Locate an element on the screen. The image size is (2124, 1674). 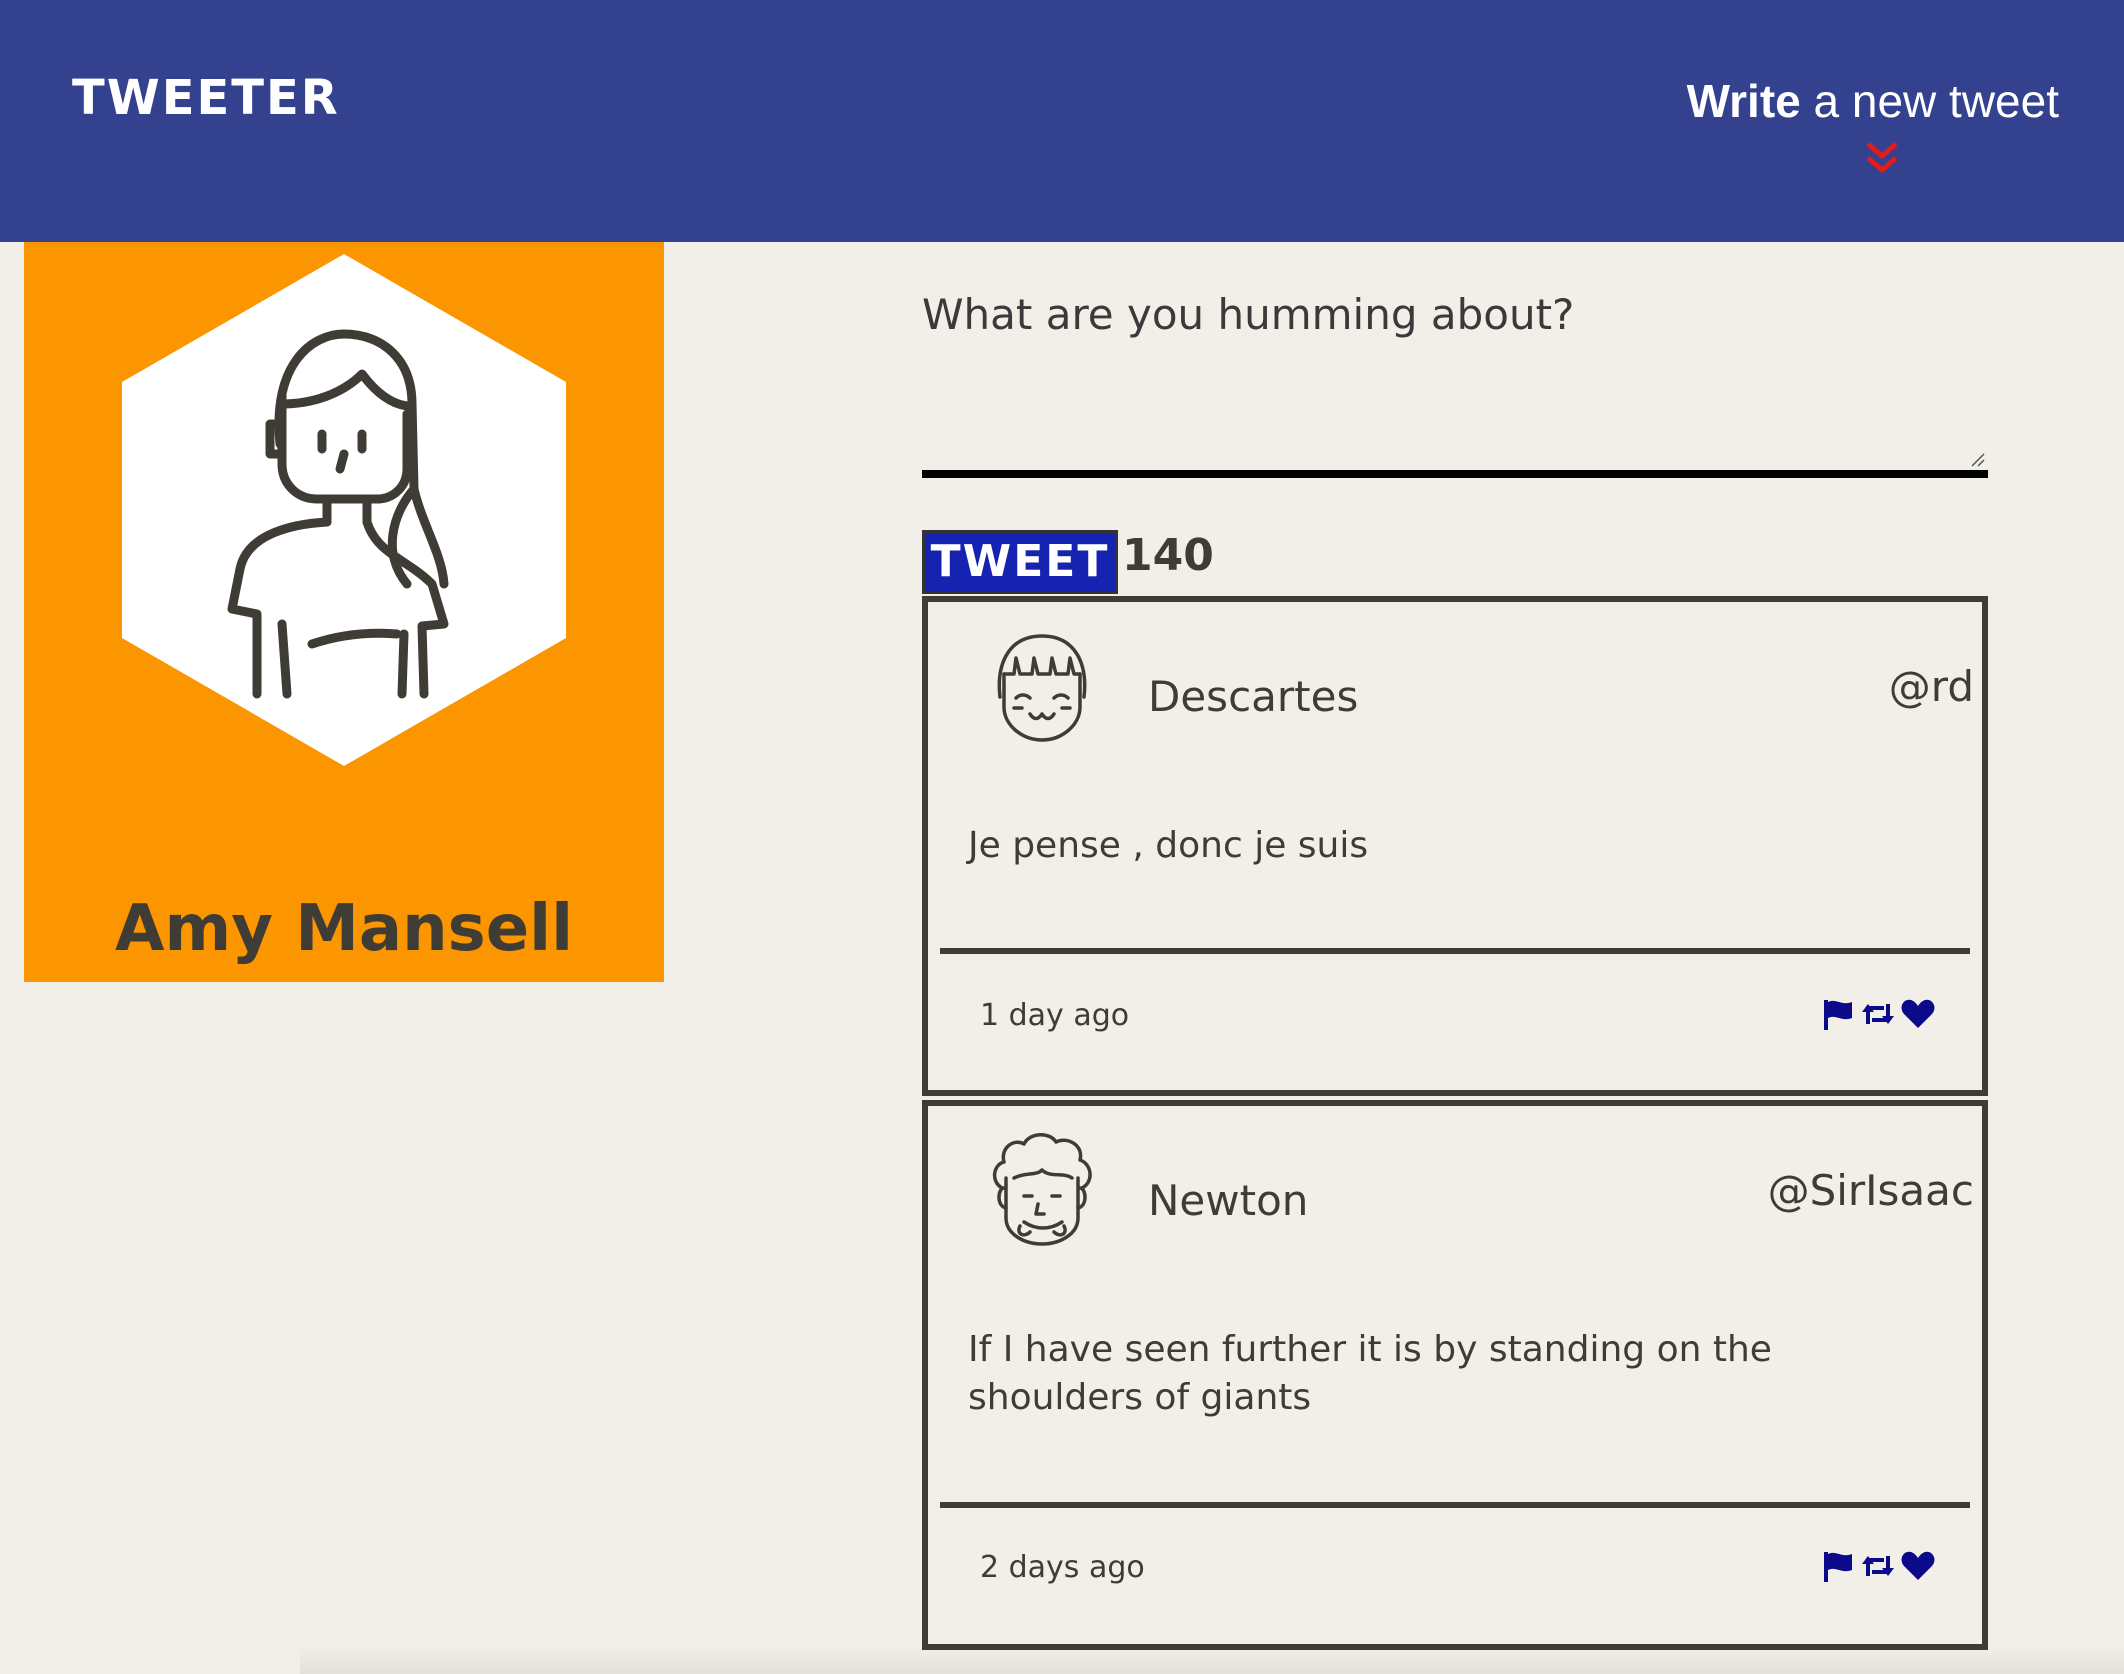
profile-name: Amy Mansell is located at coordinates (344, 929).